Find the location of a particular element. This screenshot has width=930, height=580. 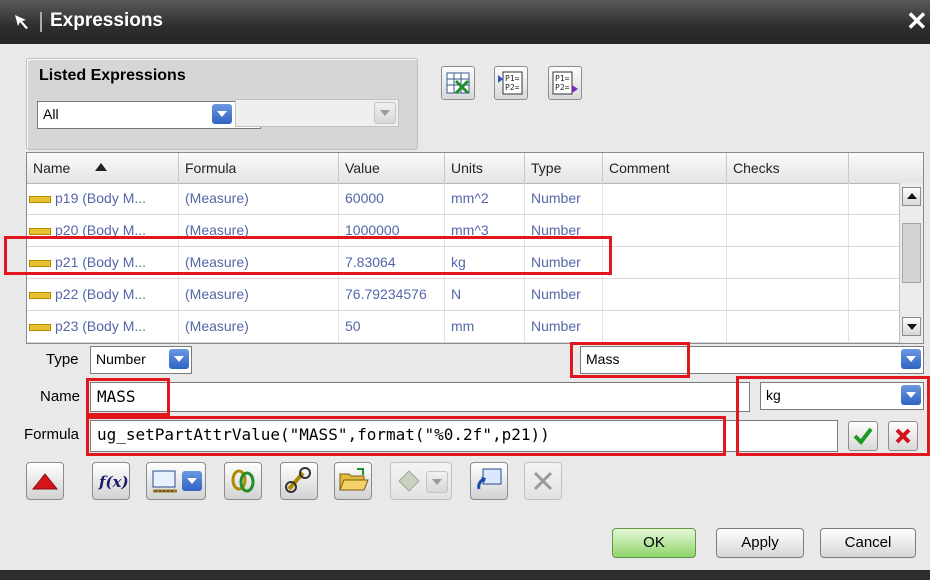

column-header-comment: Comment is located at coordinates (665, 168).